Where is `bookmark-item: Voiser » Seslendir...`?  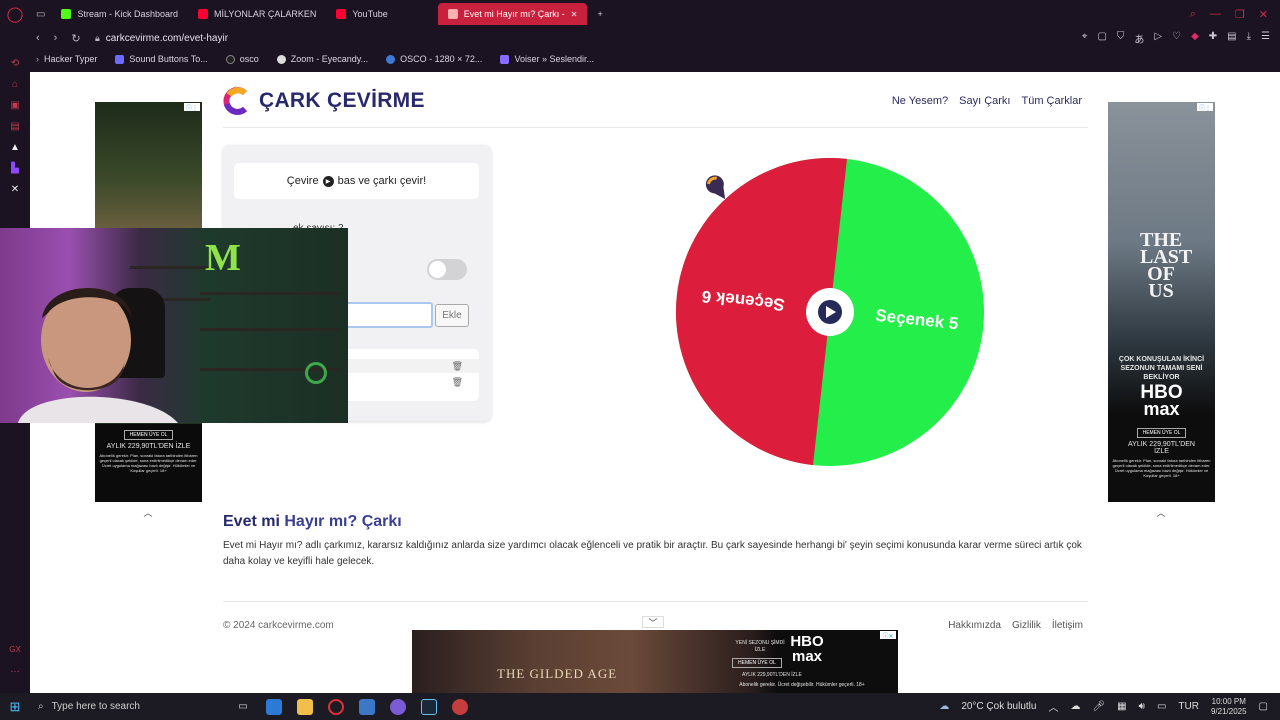 bookmark-item: Voiser » Seslendir... is located at coordinates (547, 59).